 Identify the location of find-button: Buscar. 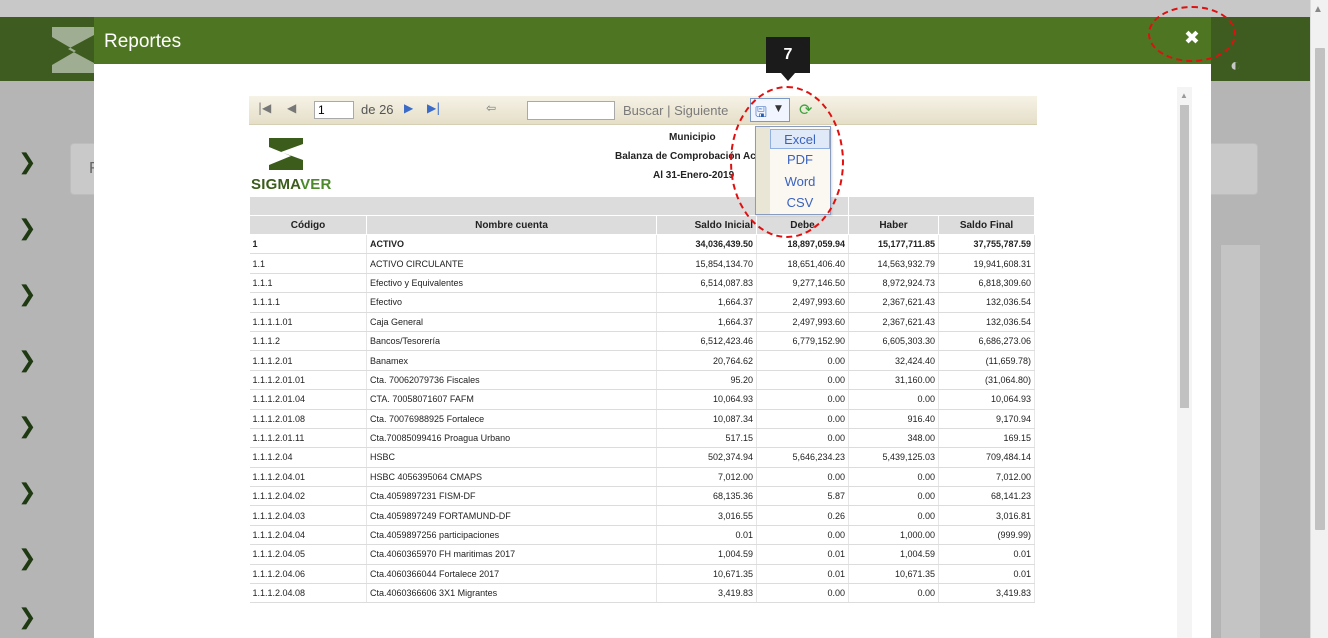
(643, 110).